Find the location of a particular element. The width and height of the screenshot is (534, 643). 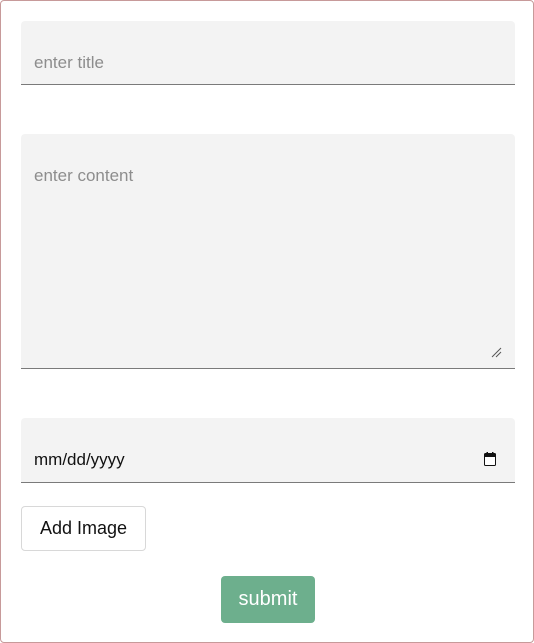

calendar-icon is located at coordinates (490, 459).